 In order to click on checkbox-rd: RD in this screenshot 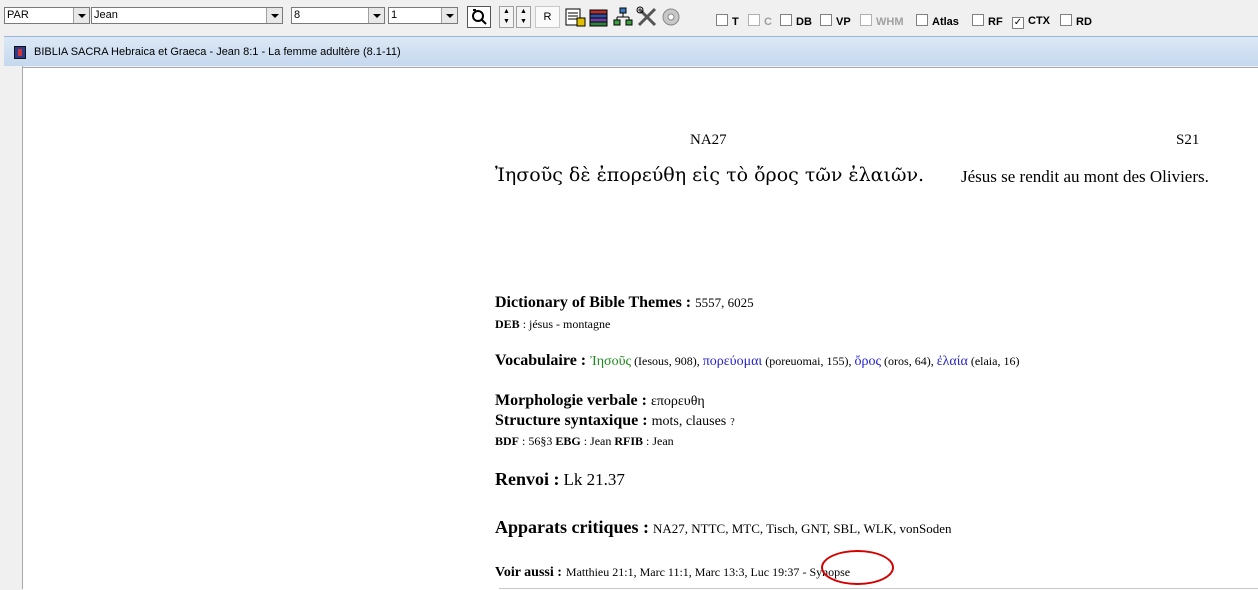, I will do `click(1076, 21)`.